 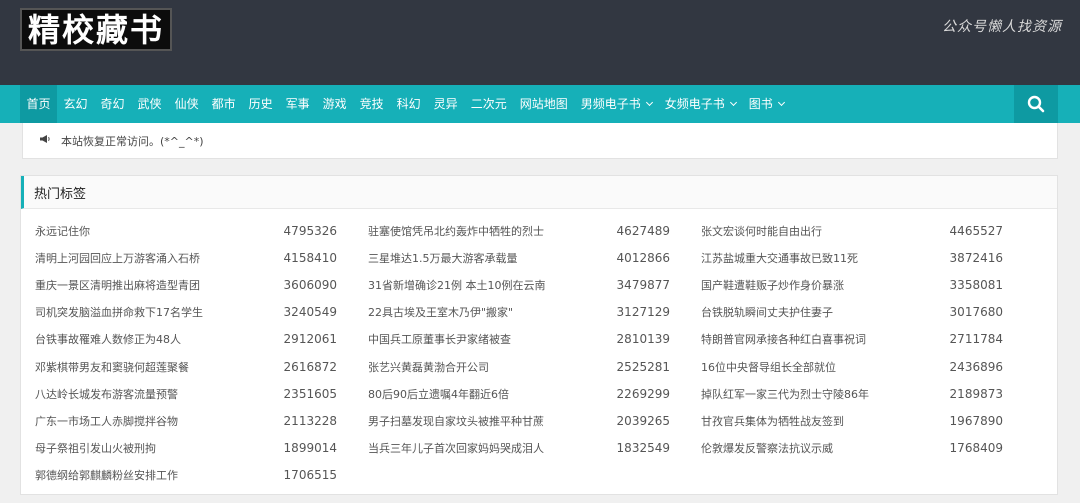 What do you see at coordinates (45, 140) in the screenshot?
I see `speaker-icon` at bounding box center [45, 140].